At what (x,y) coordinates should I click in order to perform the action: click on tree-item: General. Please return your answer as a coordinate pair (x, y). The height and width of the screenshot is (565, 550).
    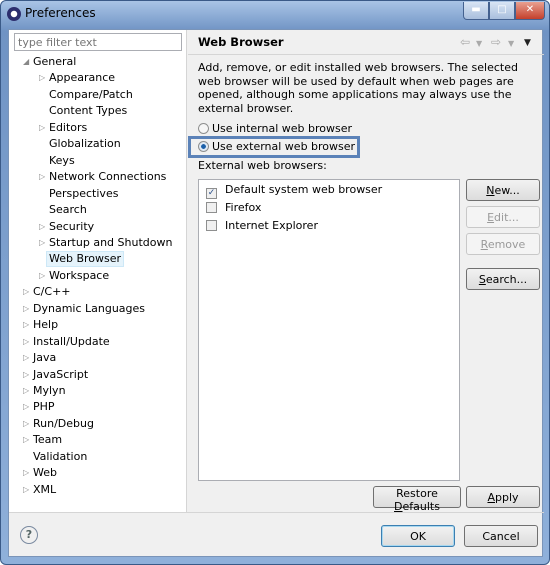
    Looking at the image, I should click on (54, 62).